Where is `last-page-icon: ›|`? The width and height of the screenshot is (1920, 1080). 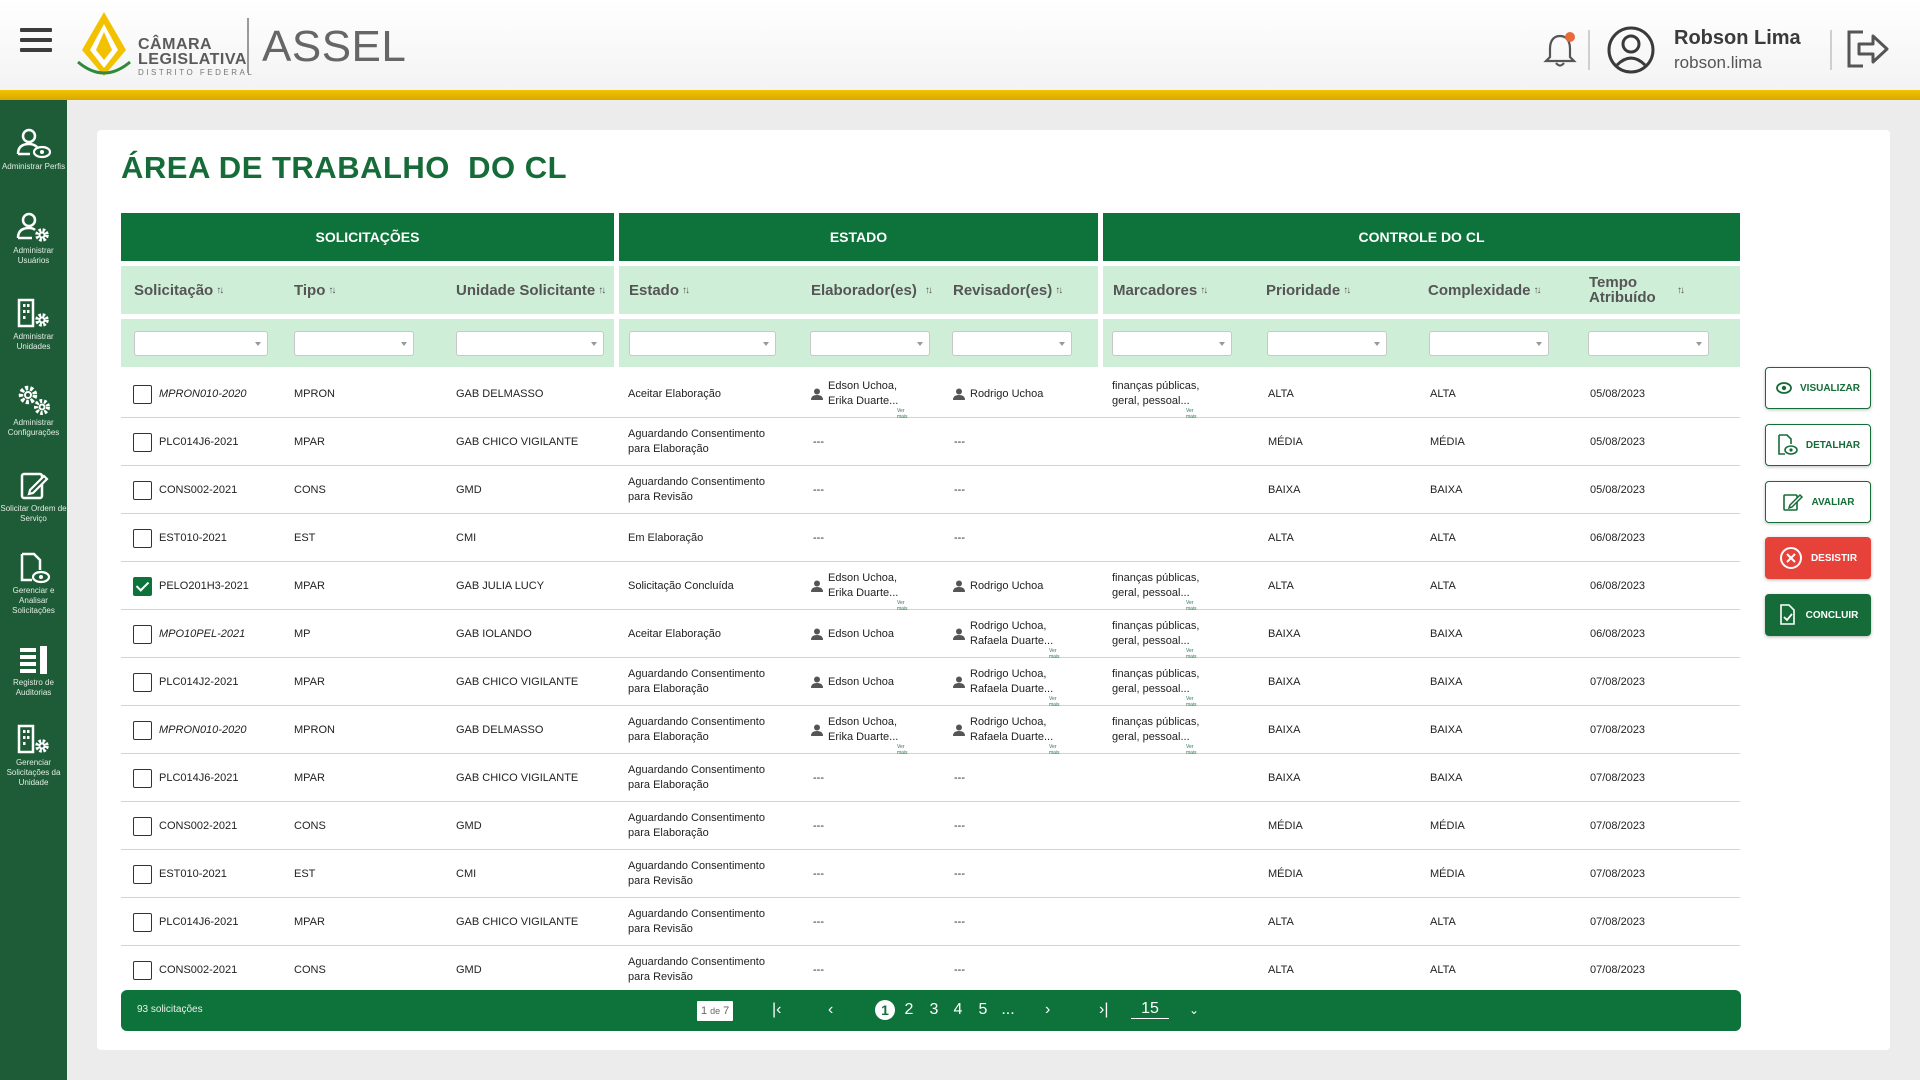 last-page-icon: ›| is located at coordinates (1103, 1010).